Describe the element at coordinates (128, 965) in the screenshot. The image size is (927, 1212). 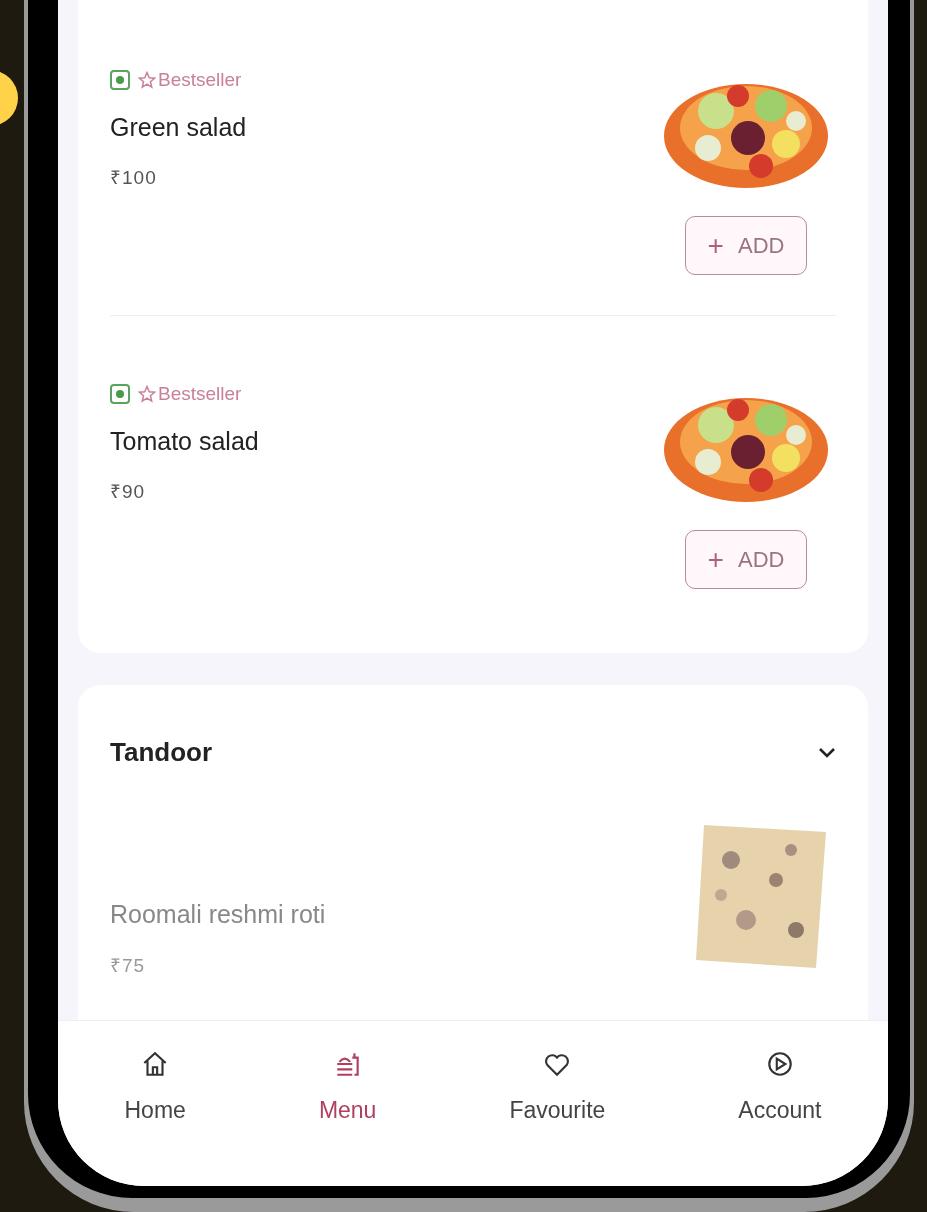
I see `dish-price: ₹75` at that location.